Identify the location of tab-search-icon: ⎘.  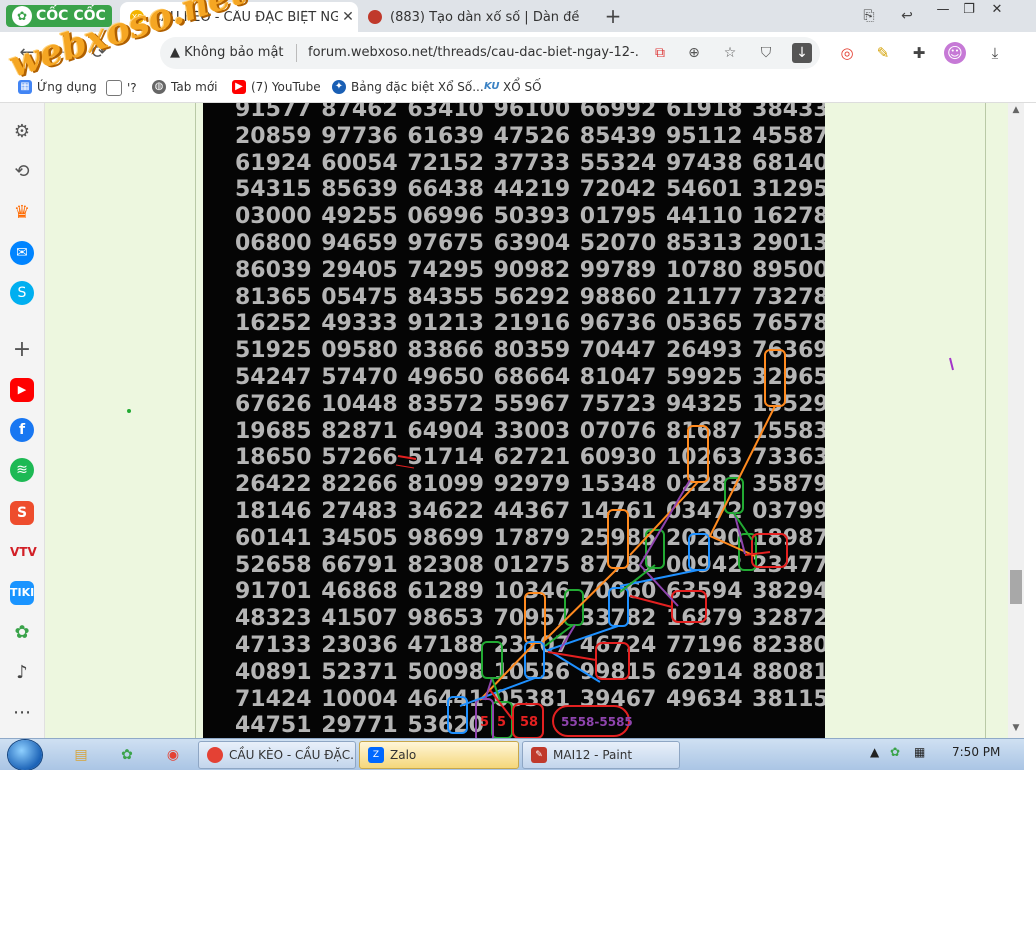
(869, 16).